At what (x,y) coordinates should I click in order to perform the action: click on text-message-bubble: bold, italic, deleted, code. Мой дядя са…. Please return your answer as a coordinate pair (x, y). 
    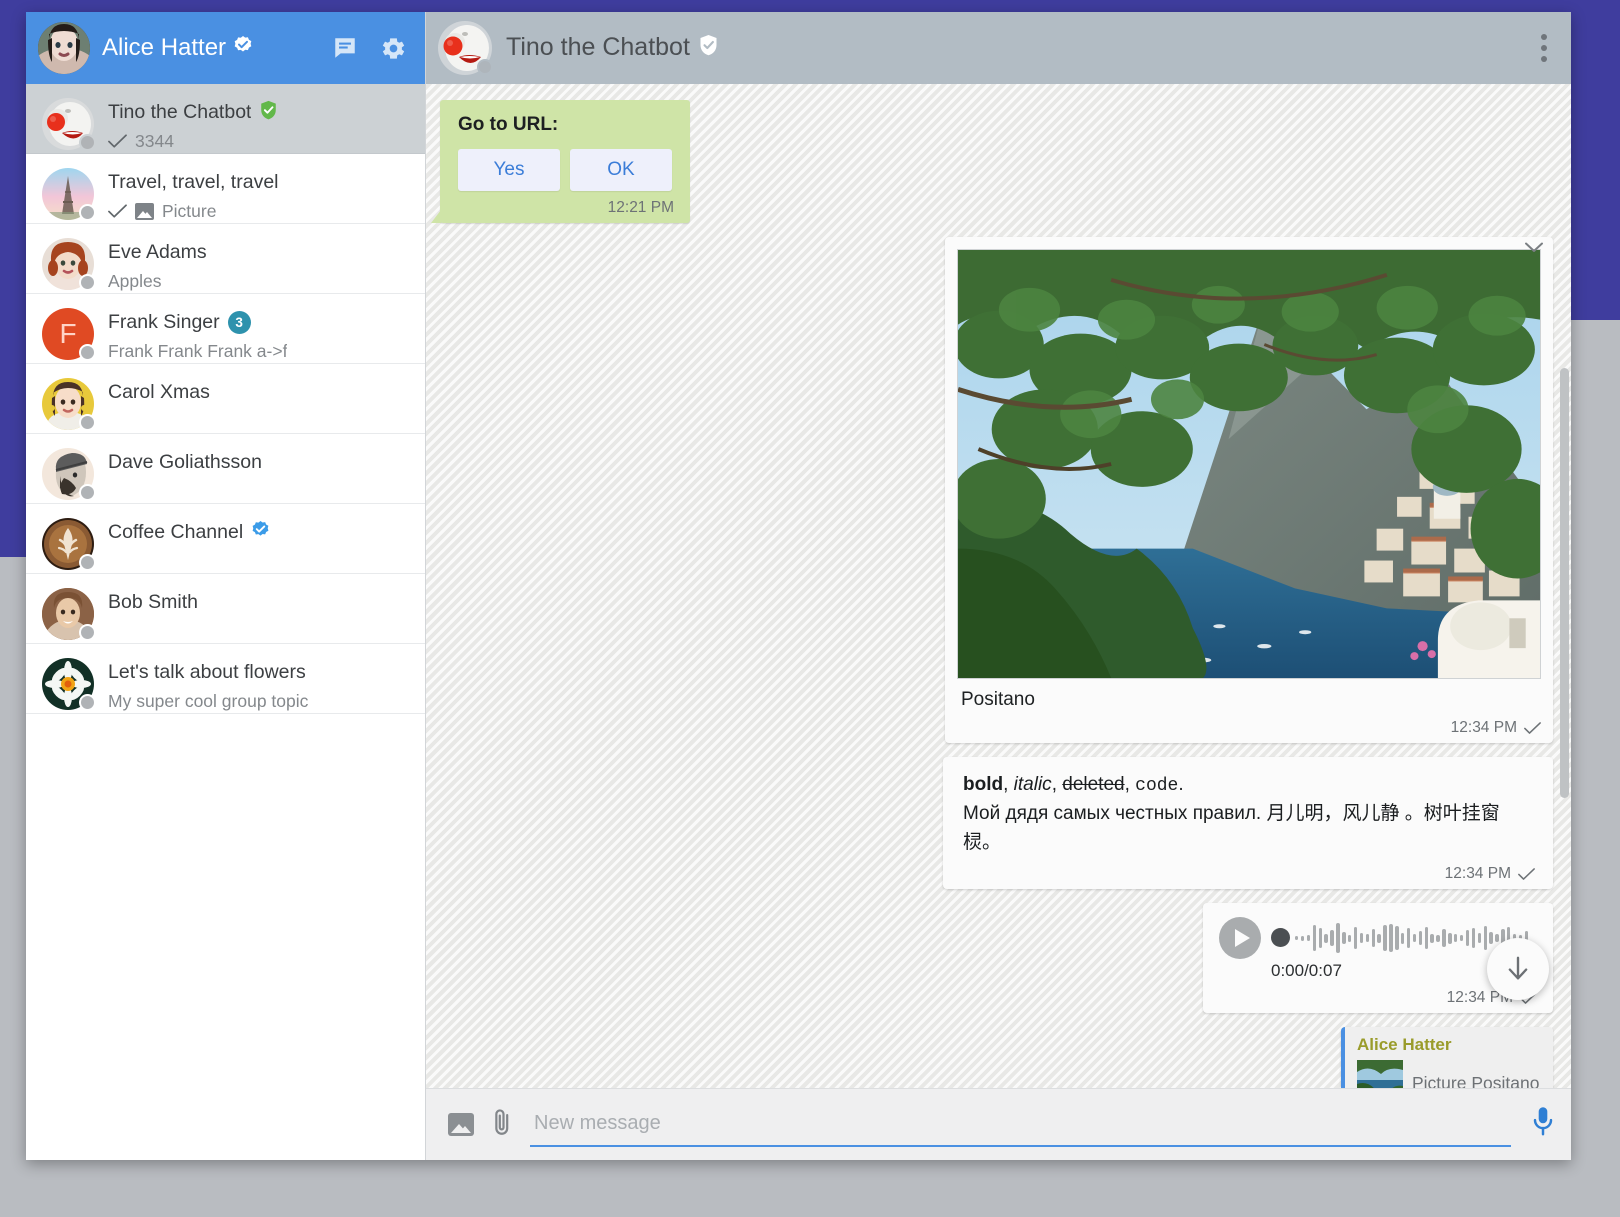
    Looking at the image, I should click on (1248, 823).